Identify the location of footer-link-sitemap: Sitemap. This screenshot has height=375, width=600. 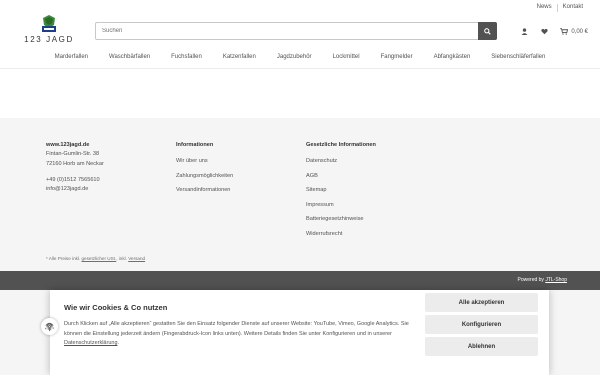
(341, 190).